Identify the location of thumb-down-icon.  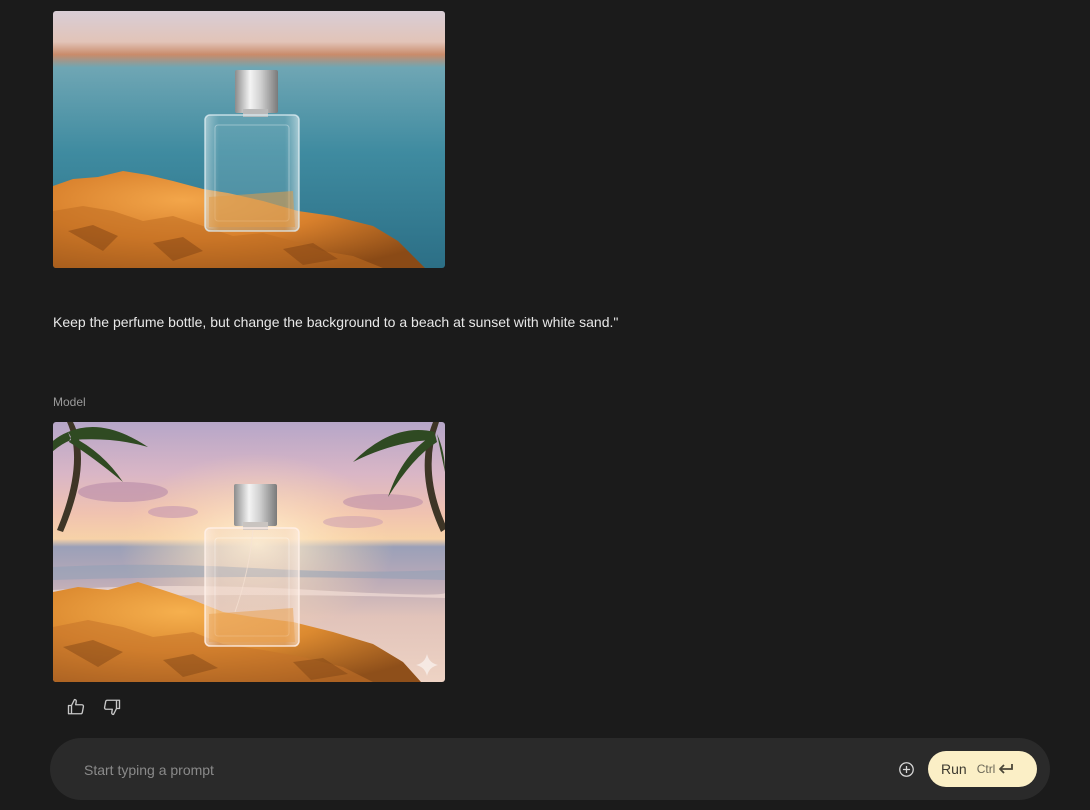
(112, 707).